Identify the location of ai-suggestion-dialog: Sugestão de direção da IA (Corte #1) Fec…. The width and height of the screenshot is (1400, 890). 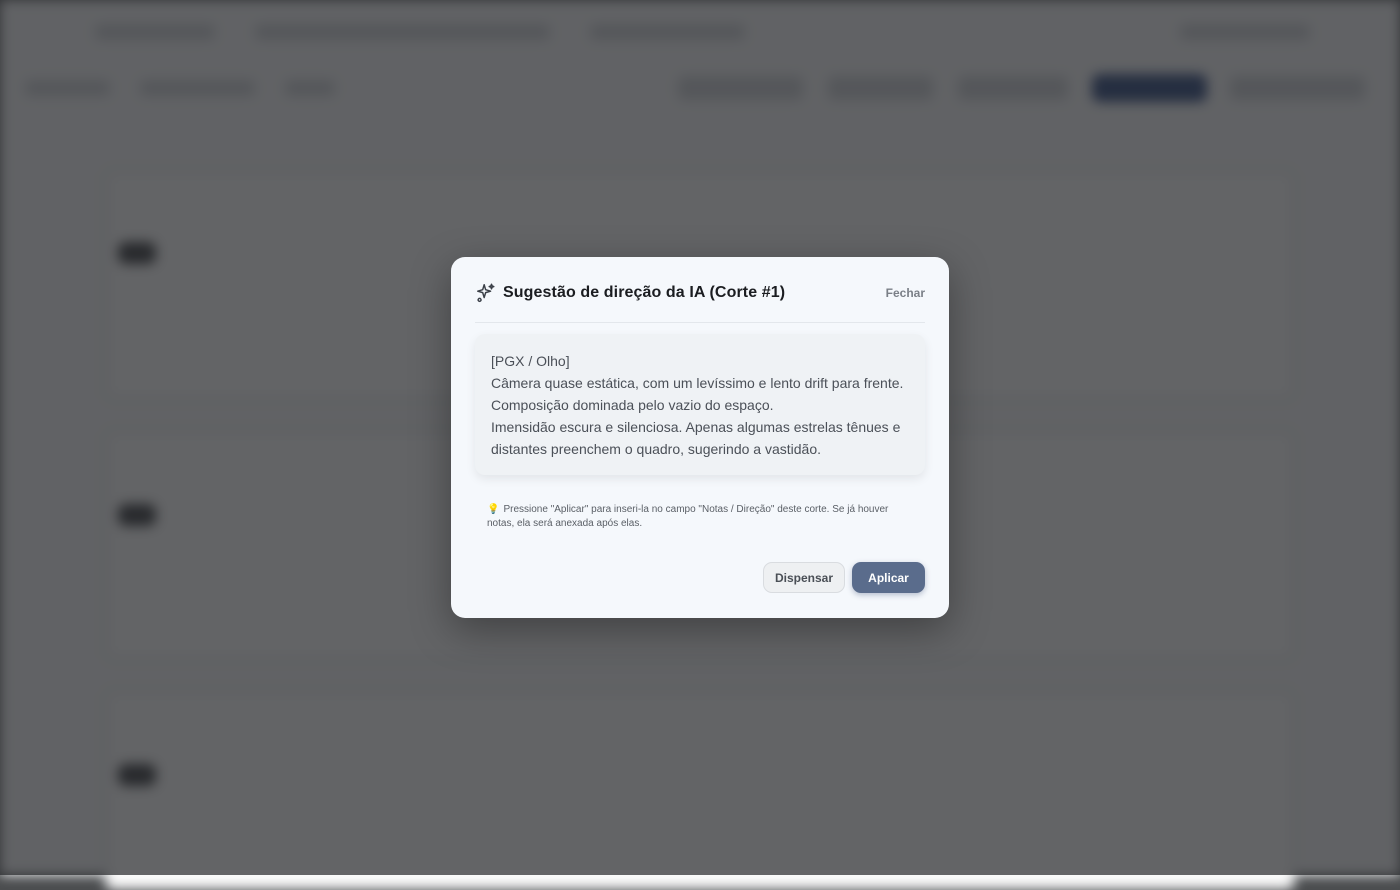
(700, 437).